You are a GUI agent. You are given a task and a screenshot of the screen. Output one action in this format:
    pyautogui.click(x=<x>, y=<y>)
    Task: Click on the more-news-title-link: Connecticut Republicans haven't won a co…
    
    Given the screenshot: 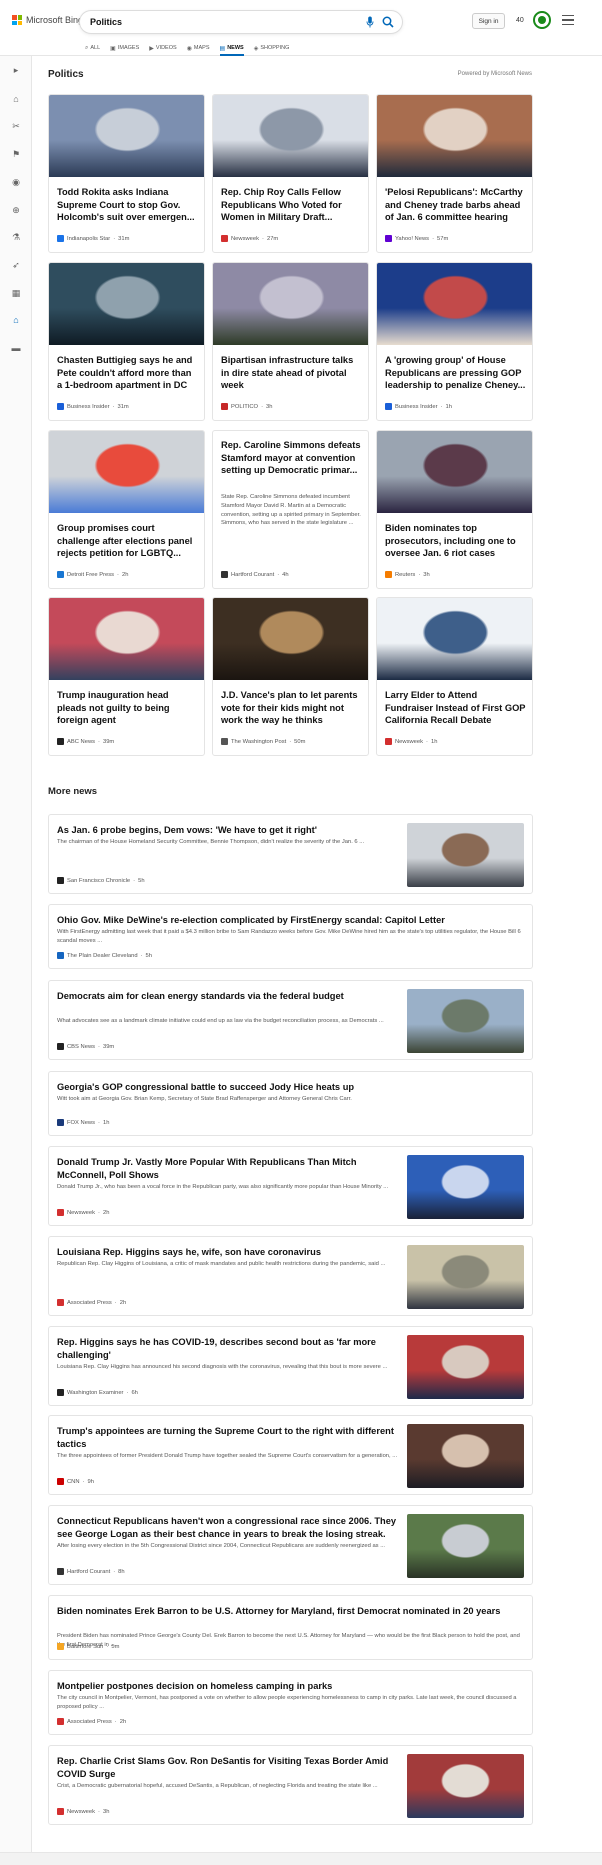 What is the action you would take?
    pyautogui.click(x=229, y=1527)
    